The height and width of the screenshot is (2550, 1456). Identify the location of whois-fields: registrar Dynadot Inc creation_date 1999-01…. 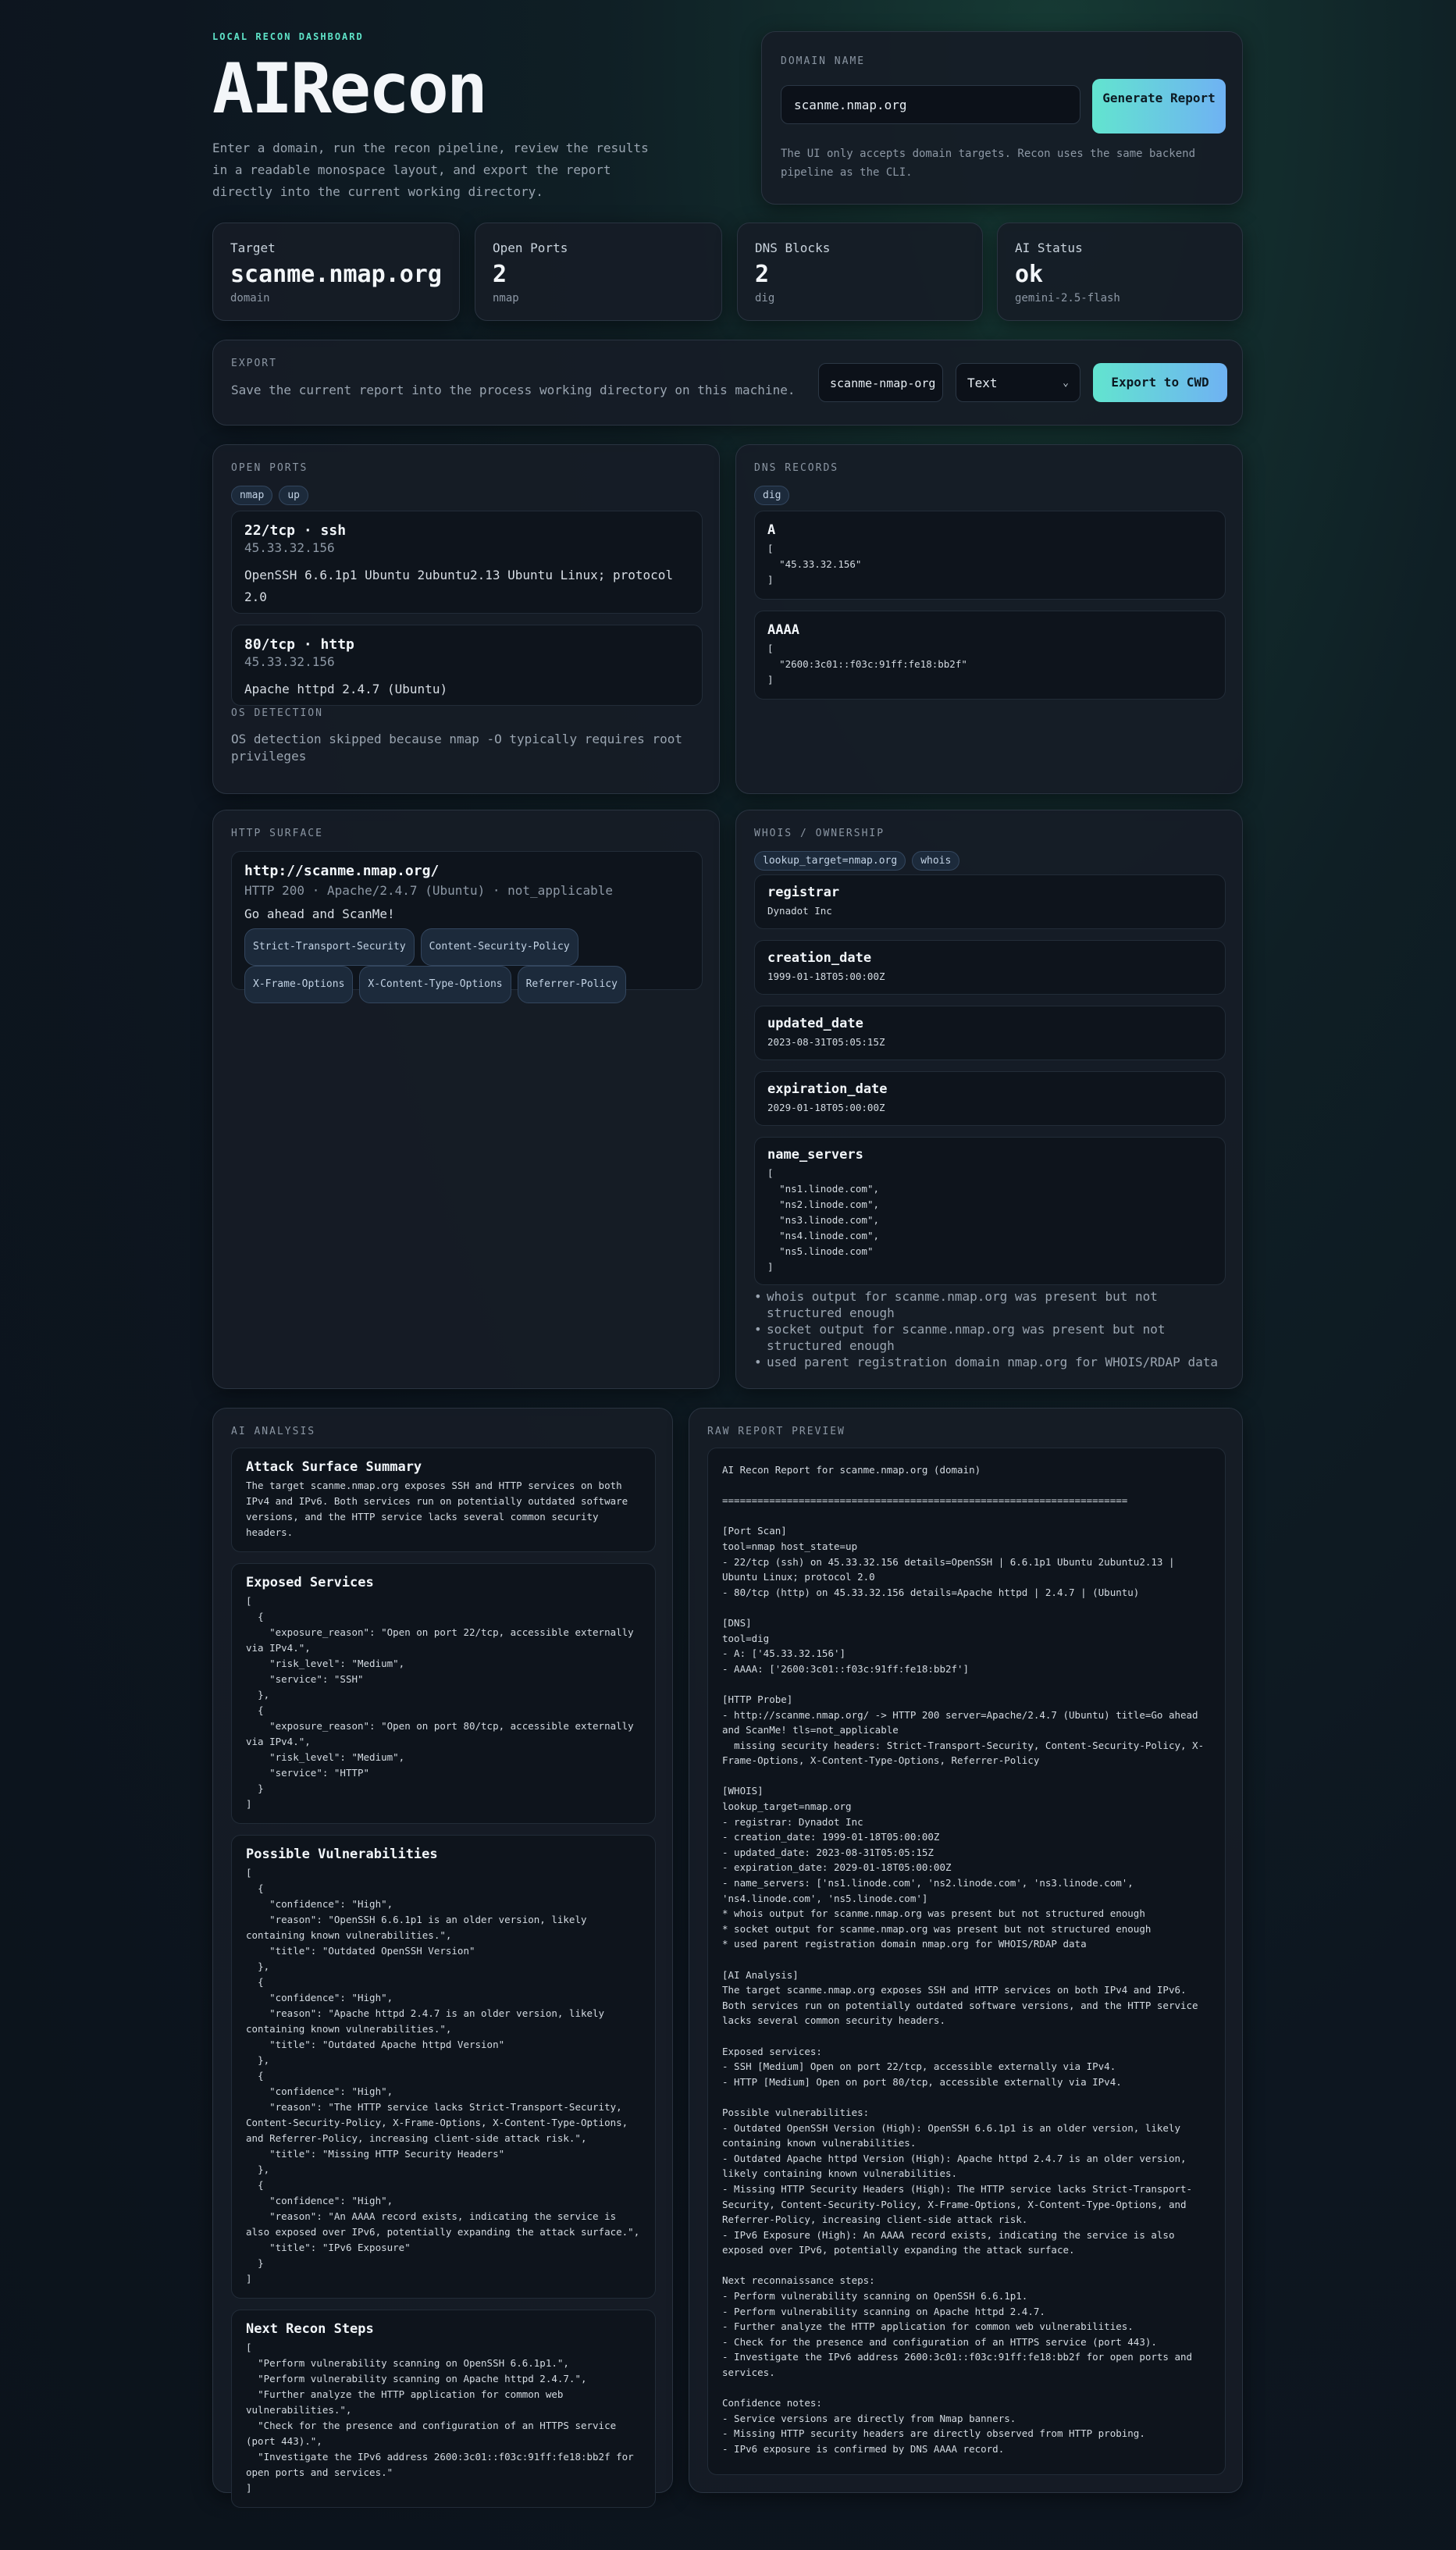
(990, 1085).